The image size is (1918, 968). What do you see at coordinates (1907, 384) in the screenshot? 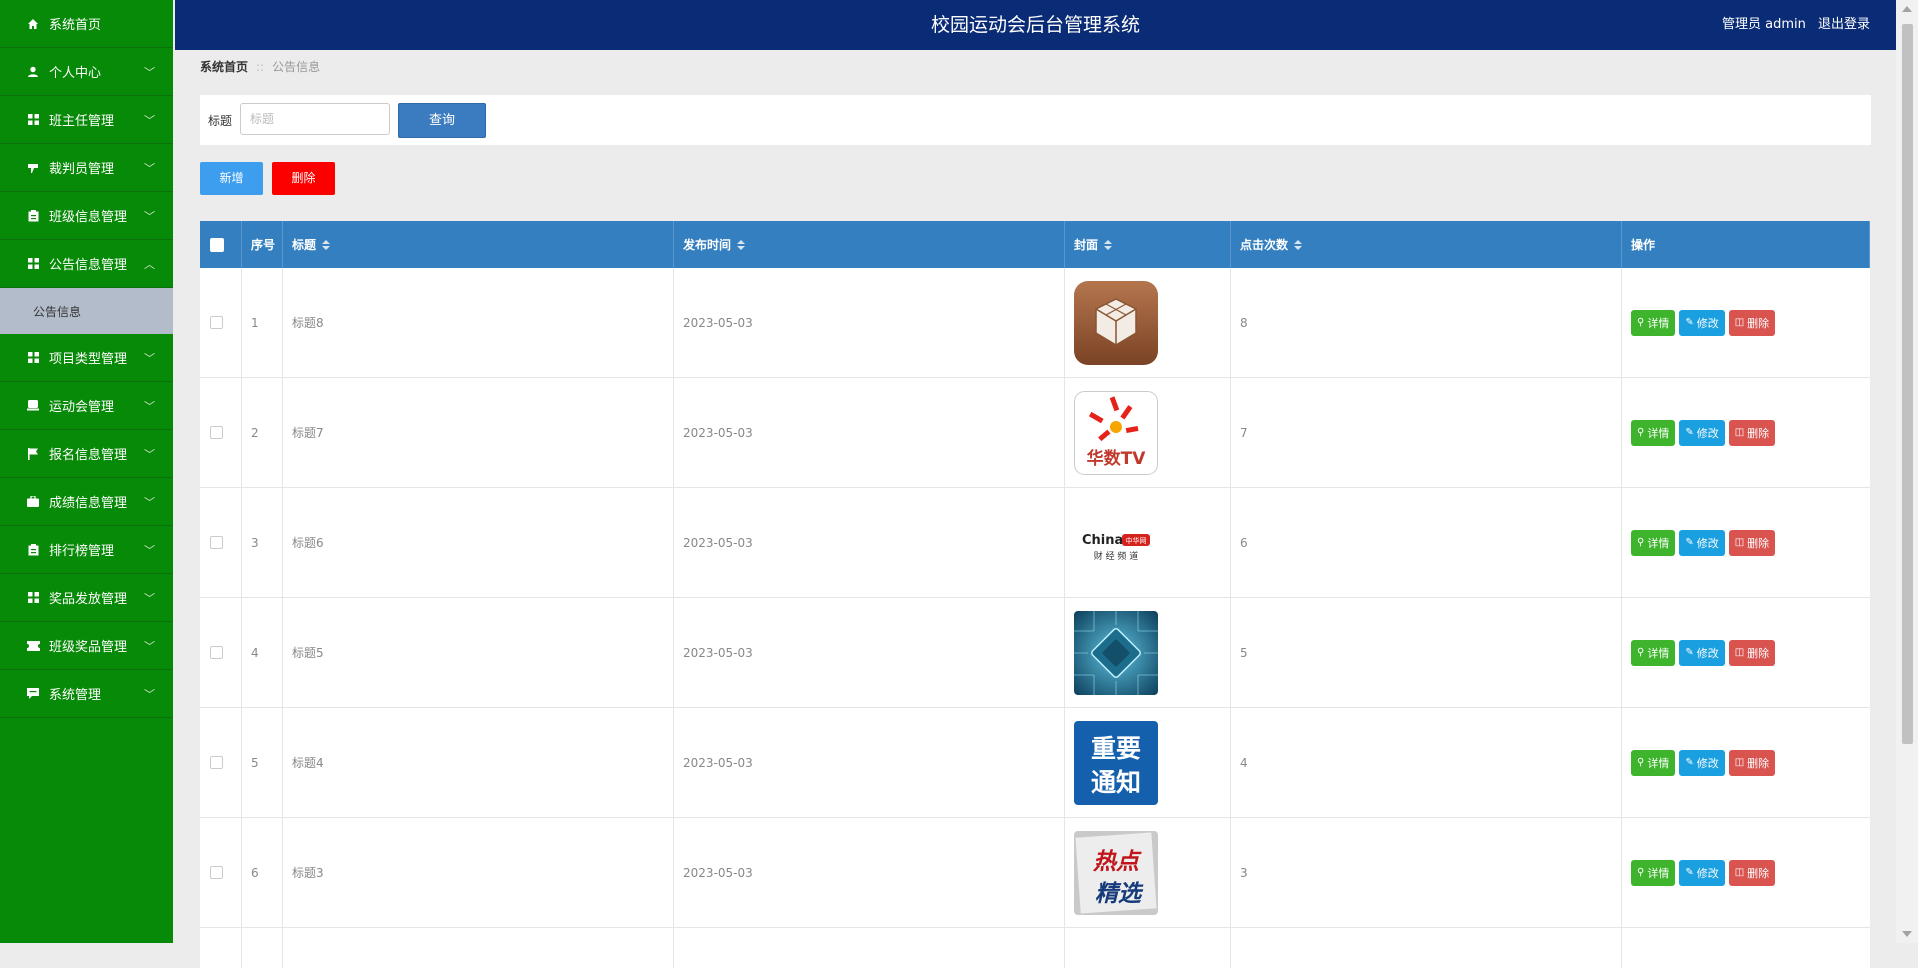
I see `scrollbar-thumb` at bounding box center [1907, 384].